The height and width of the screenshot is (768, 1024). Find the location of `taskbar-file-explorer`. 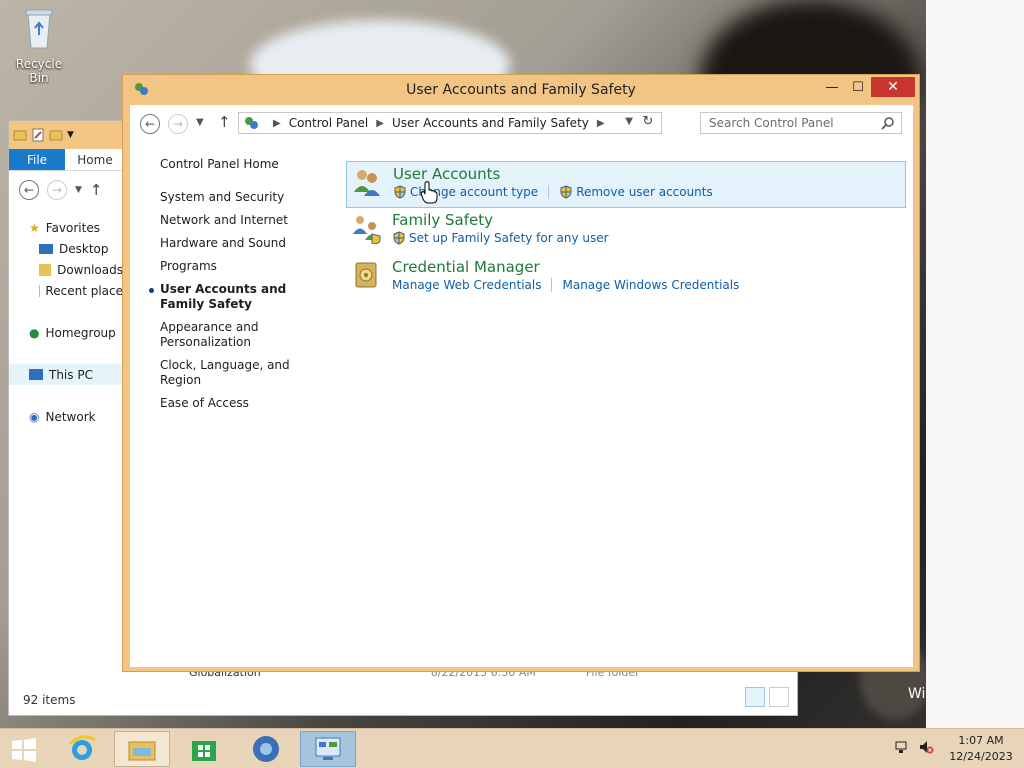

taskbar-file-explorer is located at coordinates (142, 749).